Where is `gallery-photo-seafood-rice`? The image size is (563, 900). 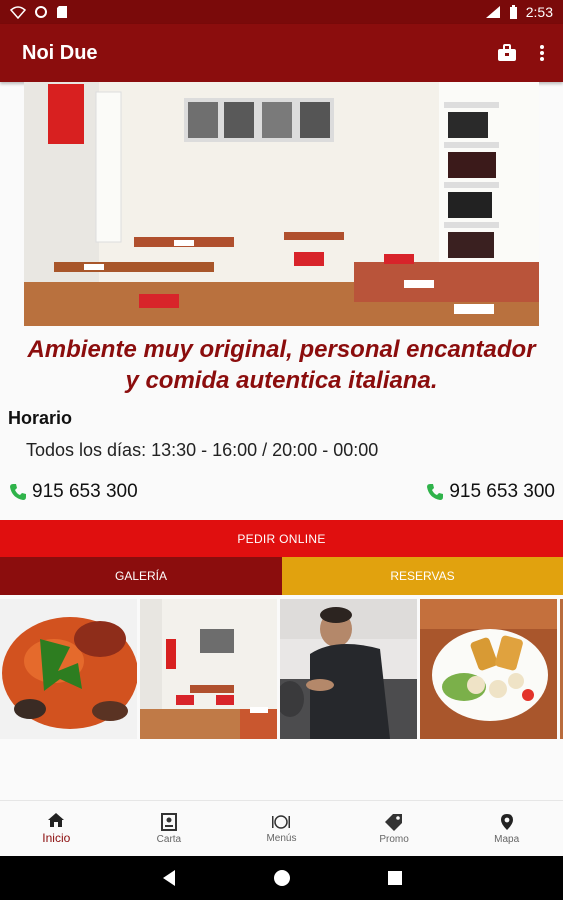 gallery-photo-seafood-rice is located at coordinates (68, 669).